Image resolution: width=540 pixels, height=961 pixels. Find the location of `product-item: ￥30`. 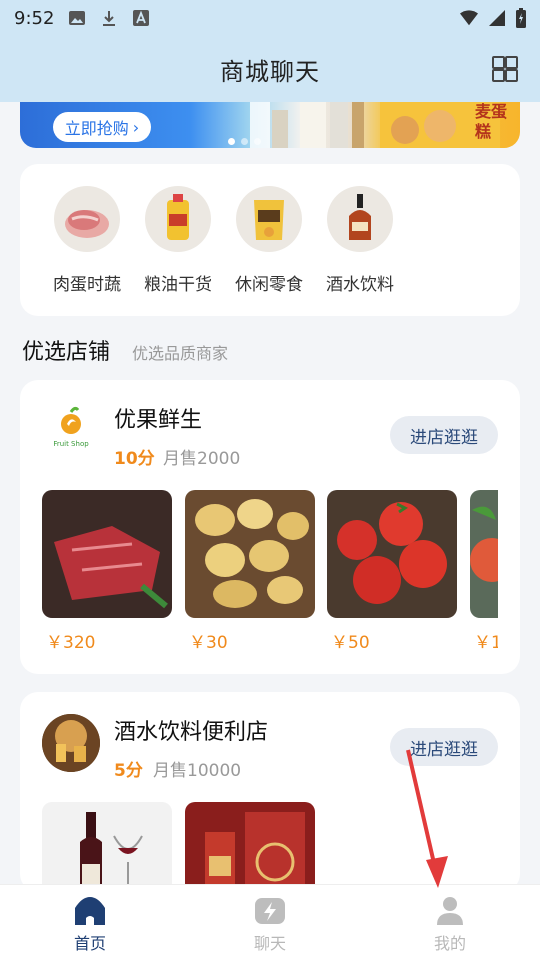

product-item: ￥30 is located at coordinates (250, 571).